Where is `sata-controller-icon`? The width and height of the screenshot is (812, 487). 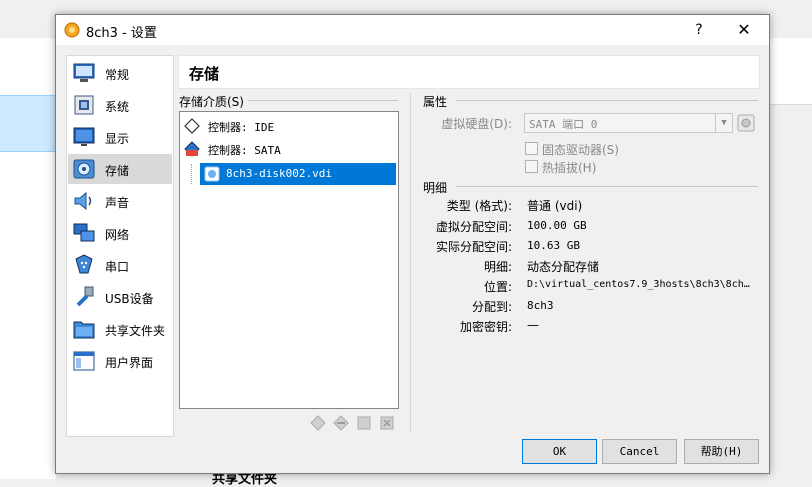 sata-controller-icon is located at coordinates (192, 149).